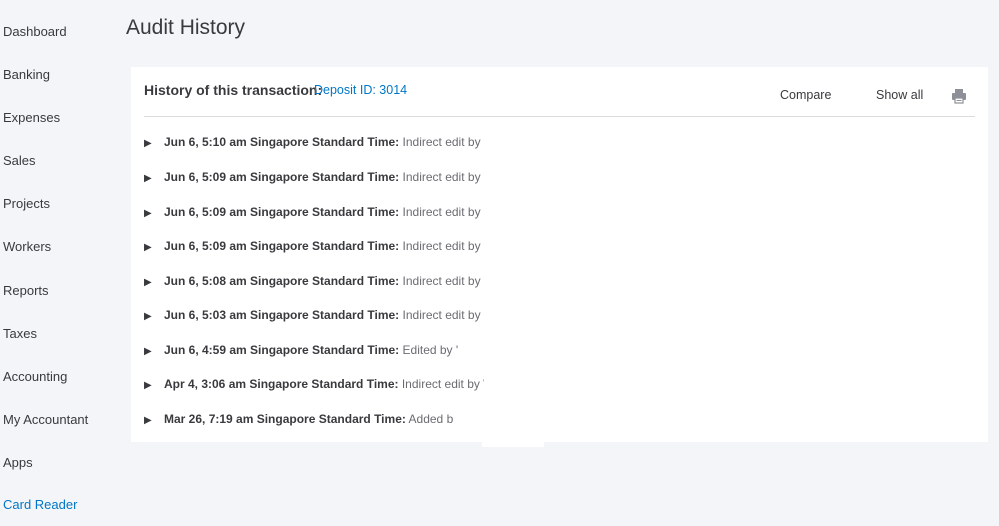 The image size is (999, 526). I want to click on sidebar-item-sales: Sales, so click(19, 160).